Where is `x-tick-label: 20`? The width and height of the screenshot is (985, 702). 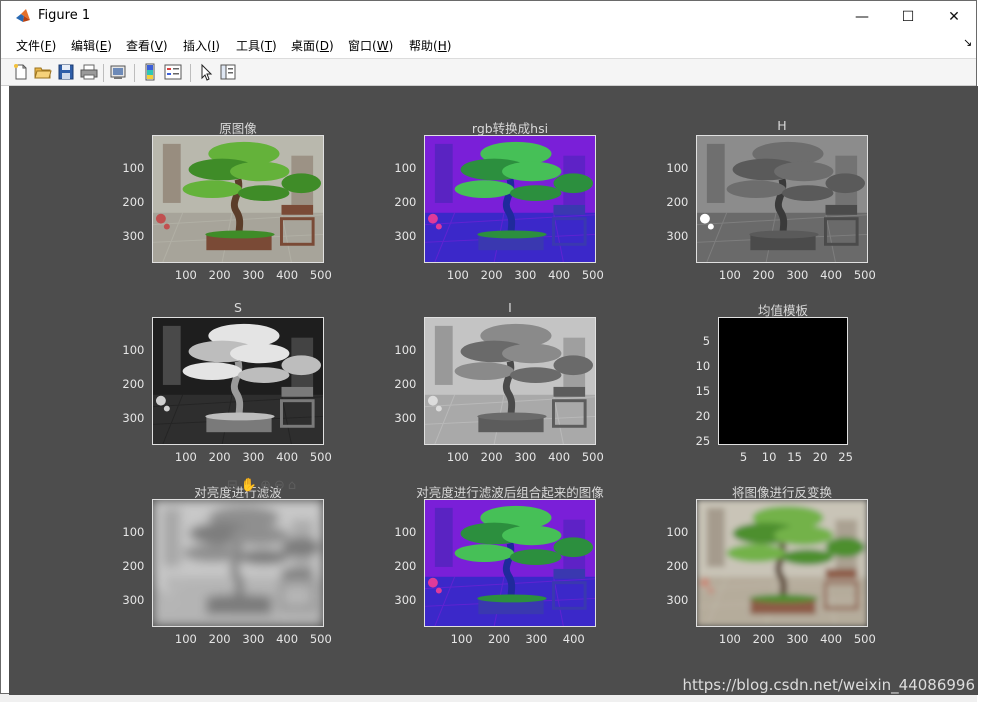
x-tick-label: 20 is located at coordinates (820, 457).